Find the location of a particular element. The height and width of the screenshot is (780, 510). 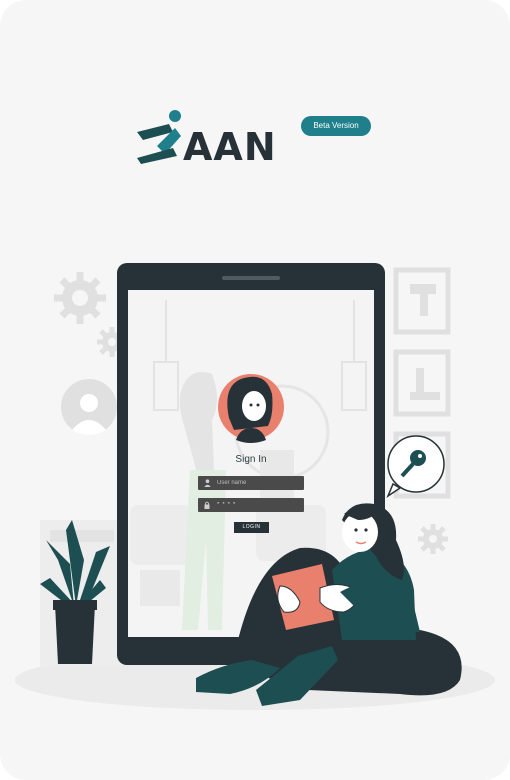

user-icon is located at coordinates (207, 483).